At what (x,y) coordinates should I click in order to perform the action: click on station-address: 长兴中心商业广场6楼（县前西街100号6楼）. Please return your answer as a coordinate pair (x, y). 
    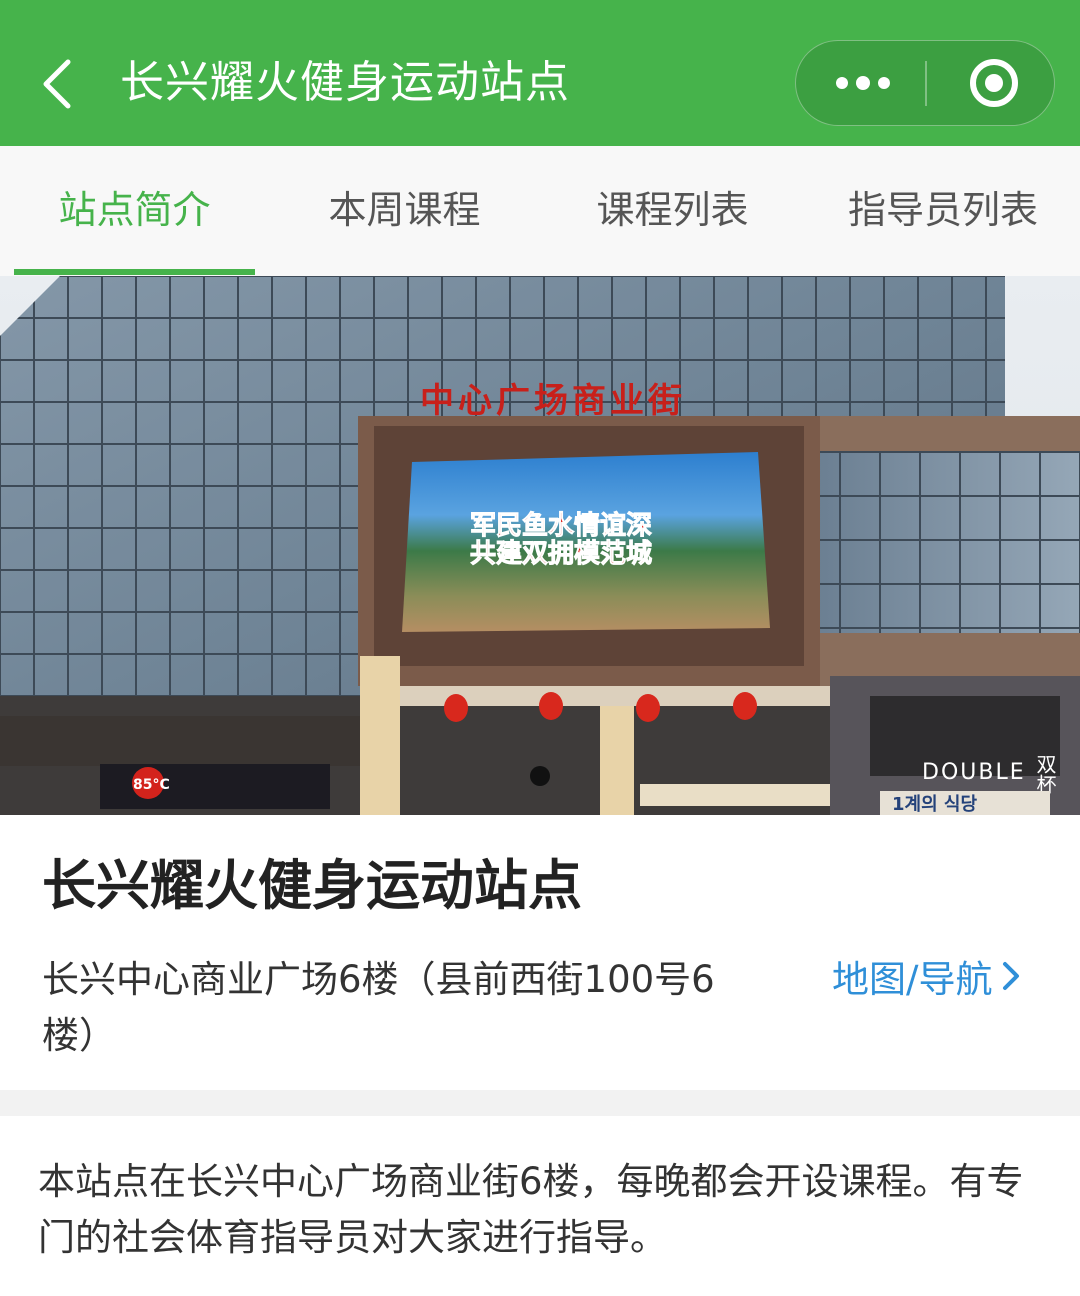
    Looking at the image, I should click on (378, 1007).